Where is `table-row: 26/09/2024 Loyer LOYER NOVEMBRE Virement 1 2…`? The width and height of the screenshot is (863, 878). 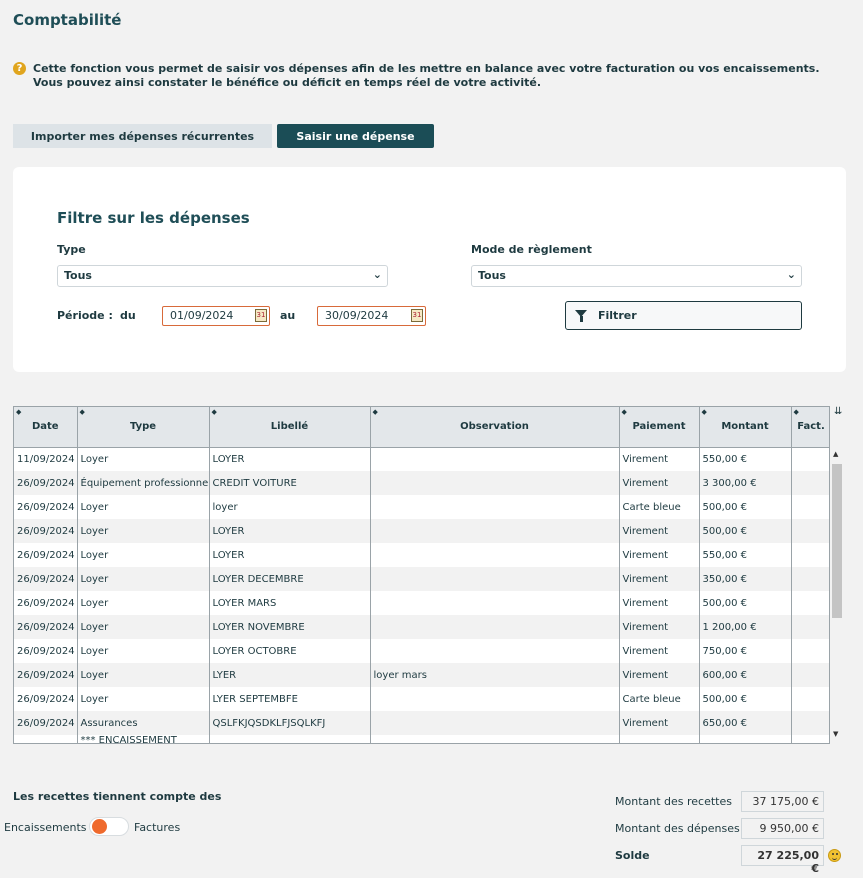 table-row: 26/09/2024 Loyer LOYER NOVEMBRE Virement 1 2… is located at coordinates (421, 627).